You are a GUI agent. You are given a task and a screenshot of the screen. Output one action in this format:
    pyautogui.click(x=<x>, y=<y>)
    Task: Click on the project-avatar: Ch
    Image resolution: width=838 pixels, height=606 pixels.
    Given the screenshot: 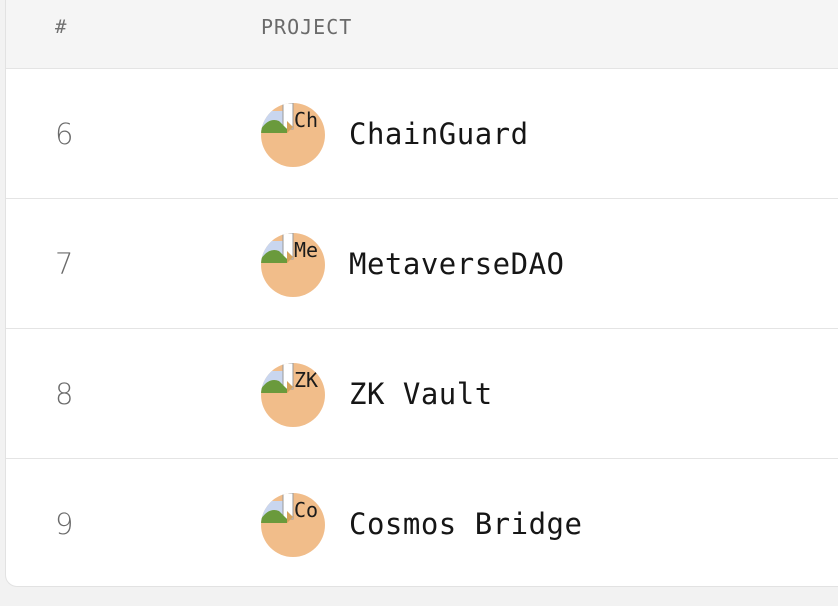 What is the action you would take?
    pyautogui.click(x=293, y=135)
    